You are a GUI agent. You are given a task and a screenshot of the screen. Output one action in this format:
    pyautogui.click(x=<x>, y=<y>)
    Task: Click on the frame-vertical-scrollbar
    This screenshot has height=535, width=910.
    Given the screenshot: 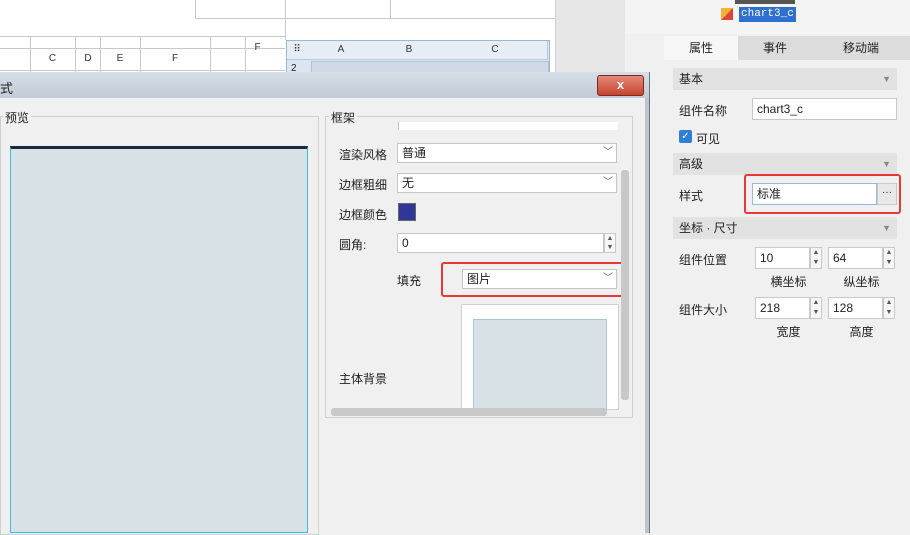 What is the action you would take?
    pyautogui.click(x=625, y=285)
    